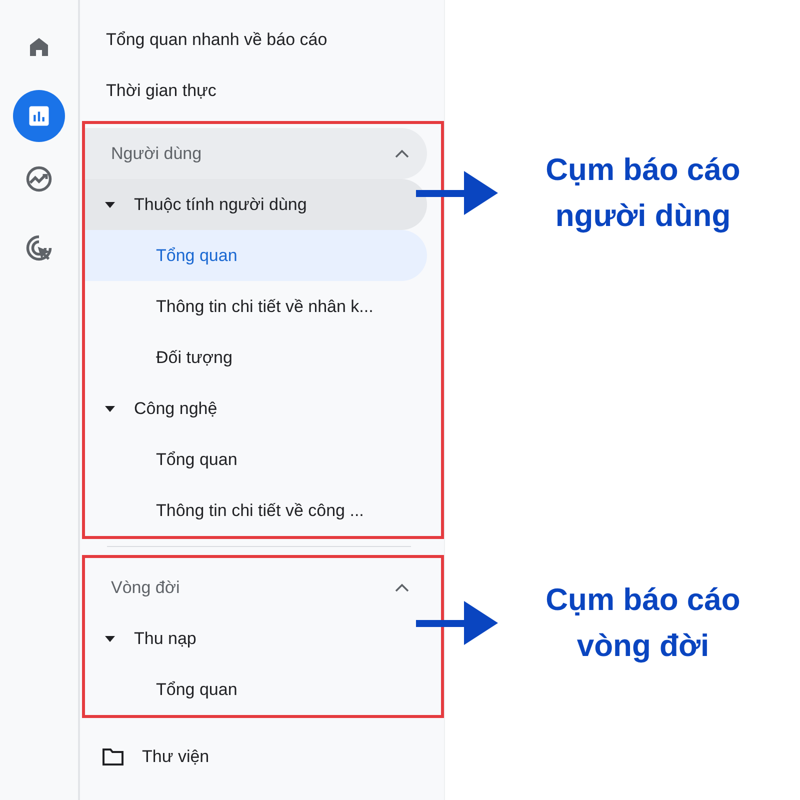 Image resolution: width=800 pixels, height=800 pixels. I want to click on annotation-text: Cụm báo cáo người dùng, so click(643, 193).